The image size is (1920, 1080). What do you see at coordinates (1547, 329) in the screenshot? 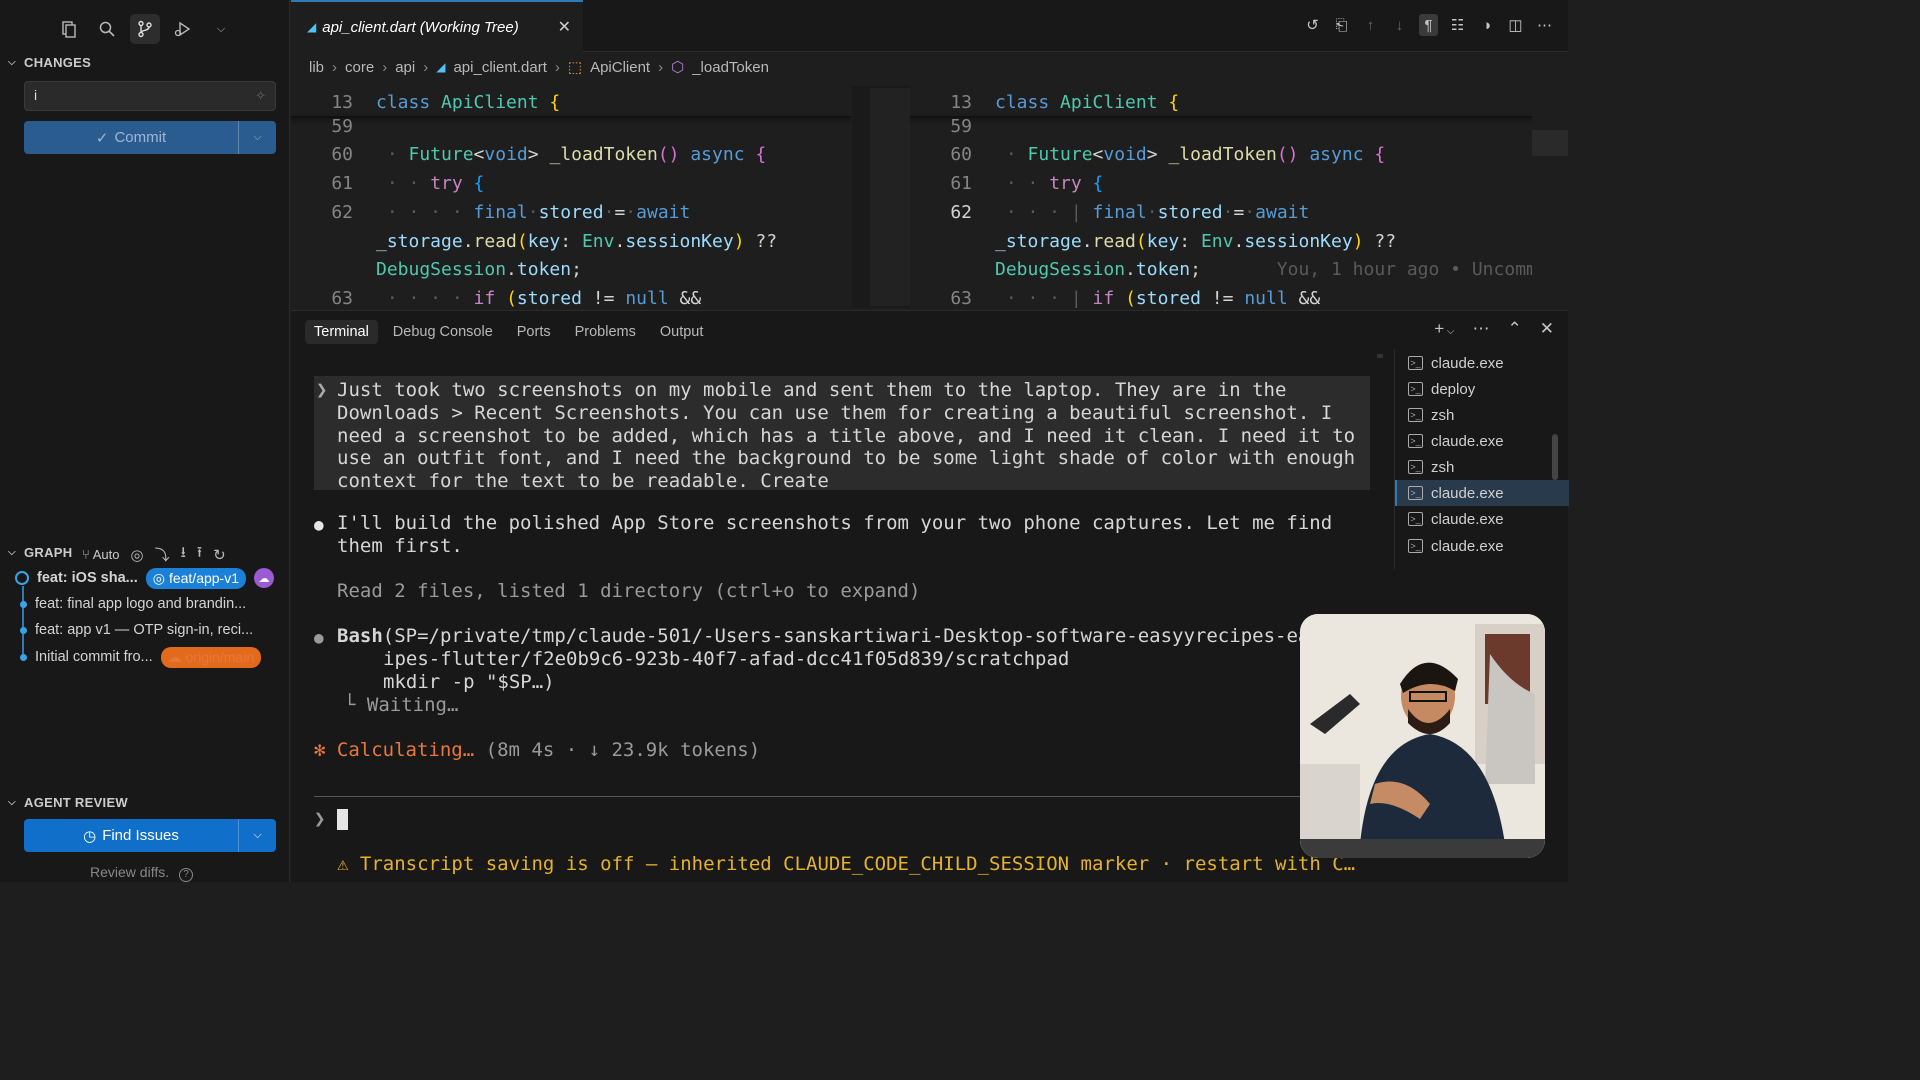
I see `close-panel-icon: ✕` at bounding box center [1547, 329].